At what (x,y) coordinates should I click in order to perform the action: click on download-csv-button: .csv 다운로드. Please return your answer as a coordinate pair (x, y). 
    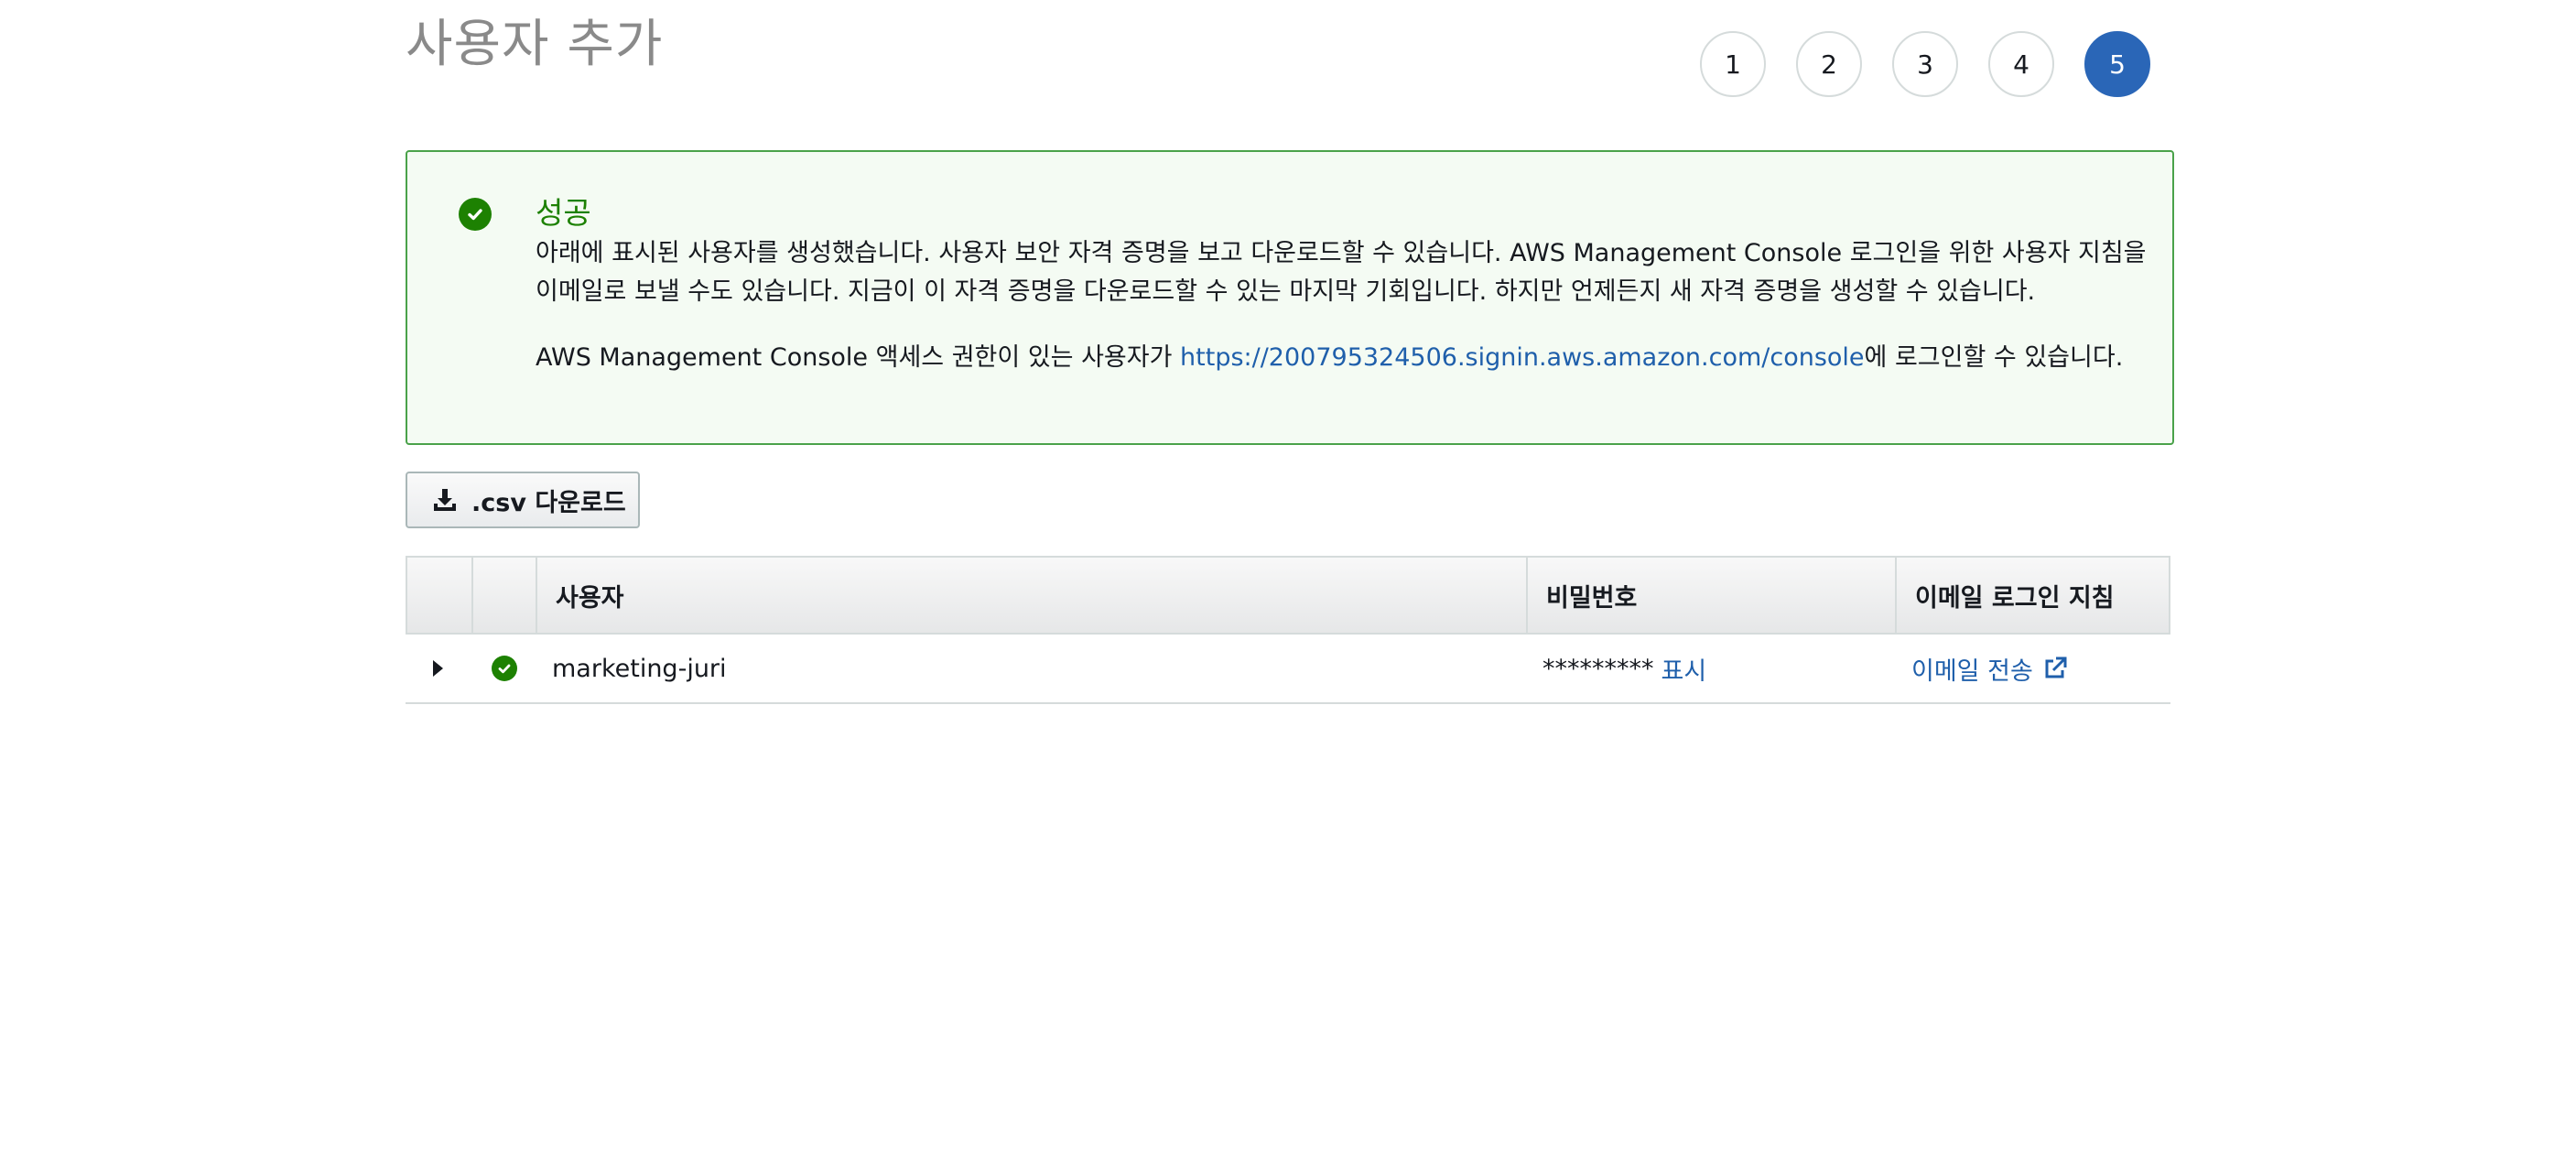
    Looking at the image, I should click on (523, 500).